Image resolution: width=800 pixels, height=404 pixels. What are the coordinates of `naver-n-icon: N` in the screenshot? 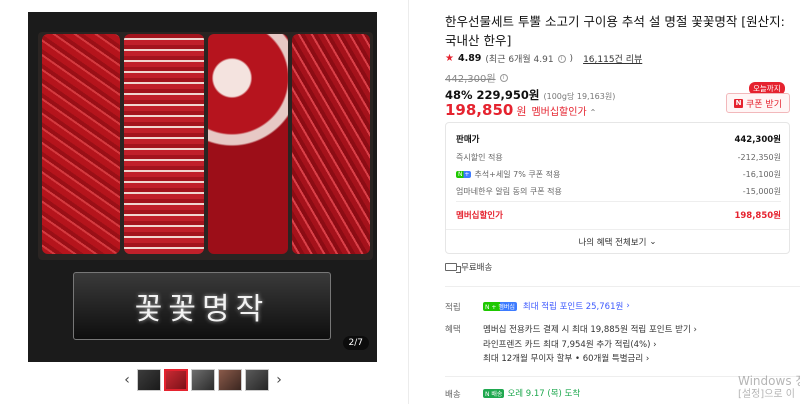 It's located at (738, 103).